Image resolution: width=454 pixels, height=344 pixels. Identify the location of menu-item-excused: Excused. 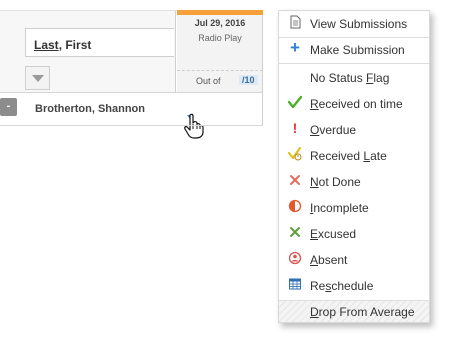
(354, 234).